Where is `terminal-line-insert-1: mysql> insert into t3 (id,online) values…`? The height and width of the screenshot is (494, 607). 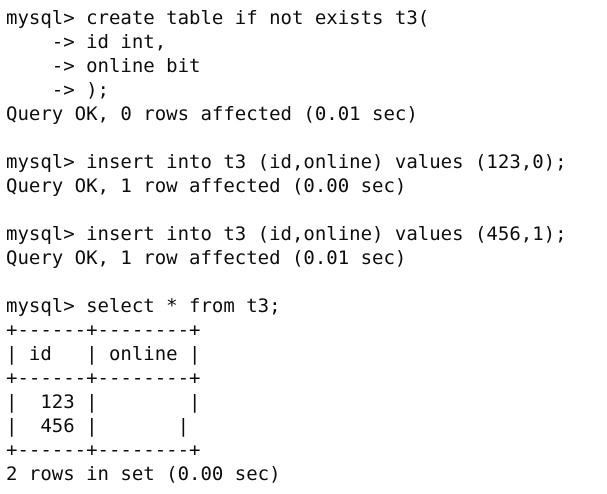
terminal-line-insert-1: mysql> insert into t3 (id,online) values… is located at coordinates (286, 162).